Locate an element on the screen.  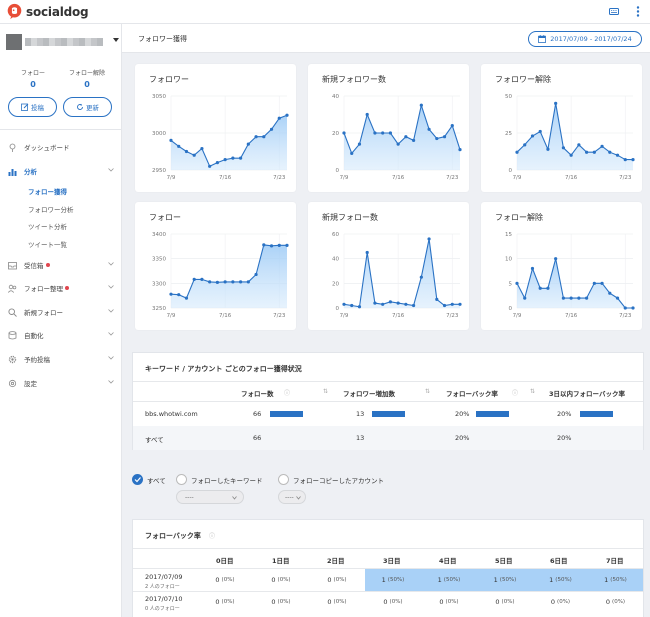
logo: socialdog is located at coordinates (47, 11).